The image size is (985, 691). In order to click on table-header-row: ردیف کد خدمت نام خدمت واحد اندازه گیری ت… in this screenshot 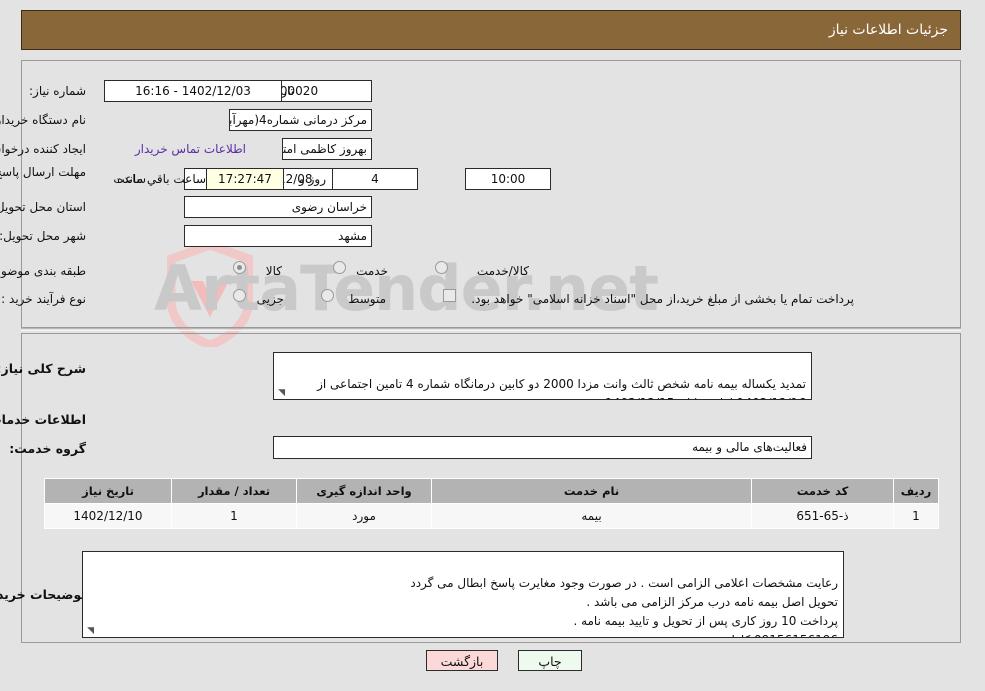, I will do `click(492, 491)`.